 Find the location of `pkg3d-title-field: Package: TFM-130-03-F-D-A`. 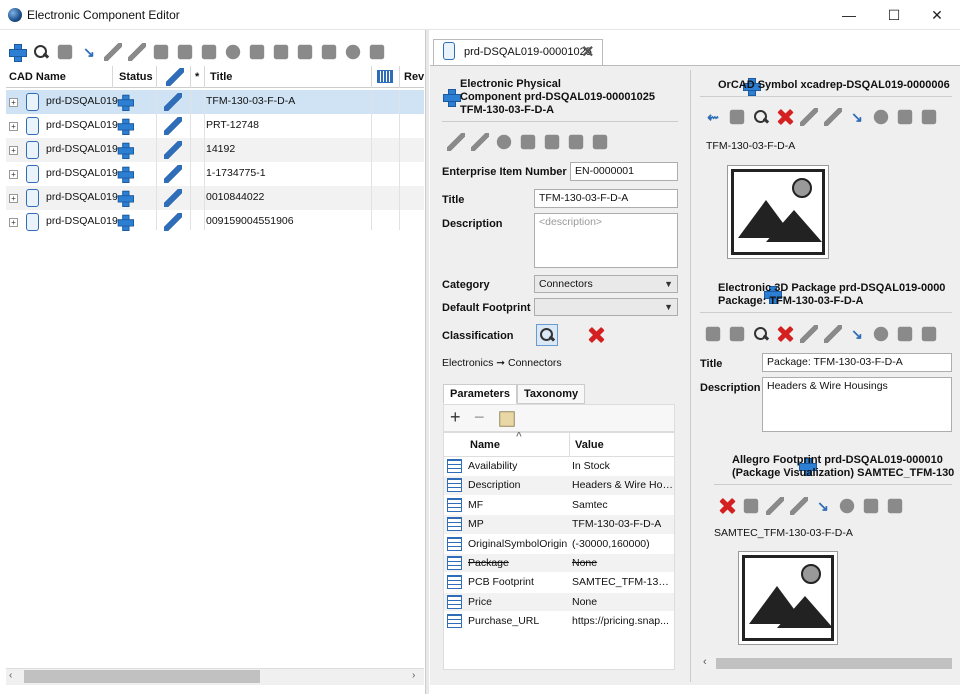

pkg3d-title-field: Package: TFM-130-03-F-D-A is located at coordinates (857, 362).